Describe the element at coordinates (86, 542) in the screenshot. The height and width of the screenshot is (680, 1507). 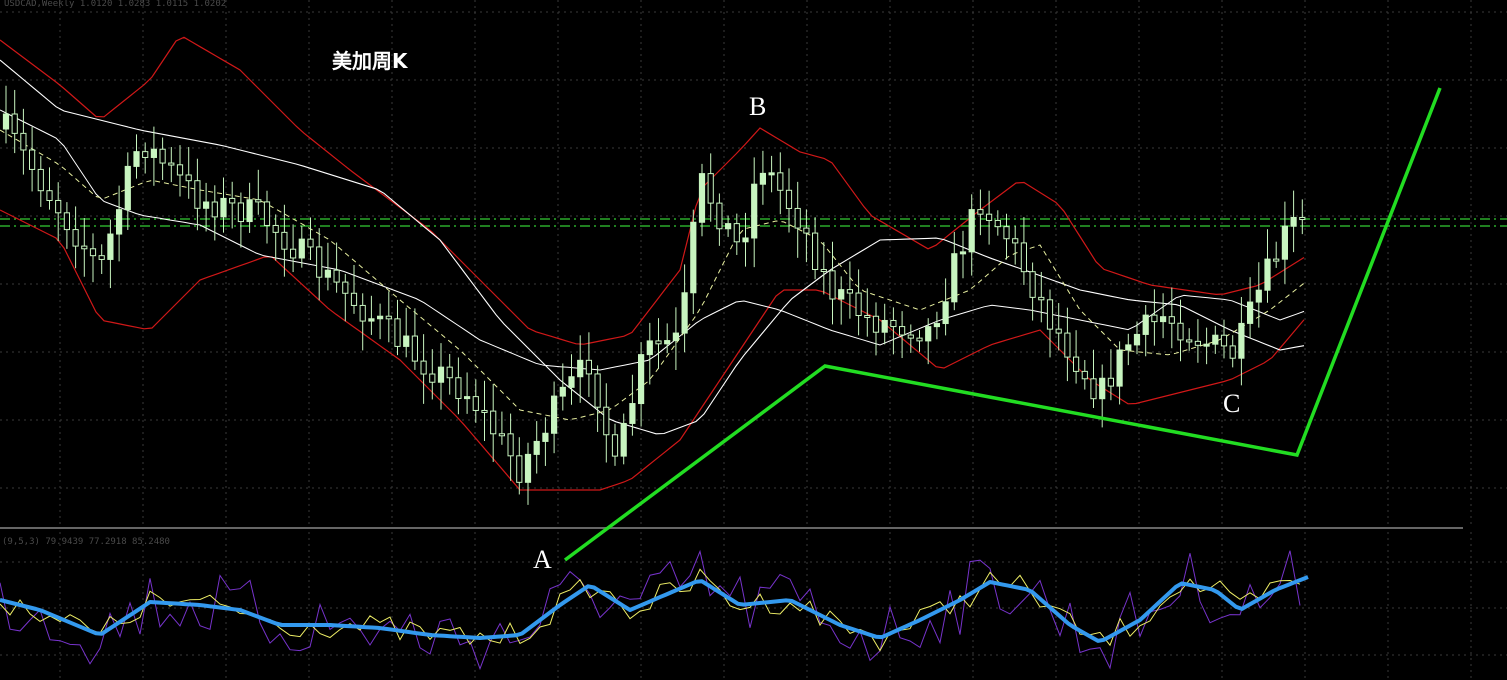
I see `oscillator-header: (9,5,3) 79.9439 77.2918 85.2480` at that location.